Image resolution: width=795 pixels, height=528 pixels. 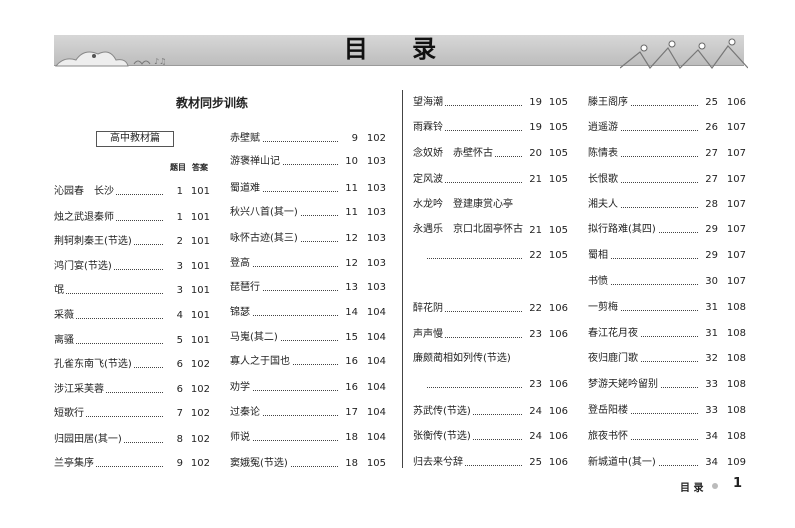 I want to click on toc-entry: 烛之武退秦师 1 101, so click(x=132, y=218).